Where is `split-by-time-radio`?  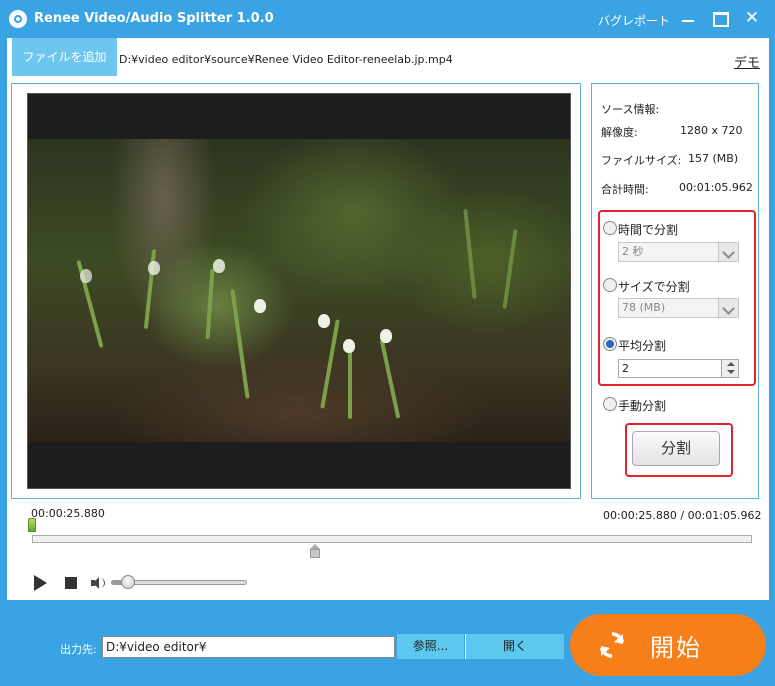
split-by-time-radio is located at coordinates (610, 228).